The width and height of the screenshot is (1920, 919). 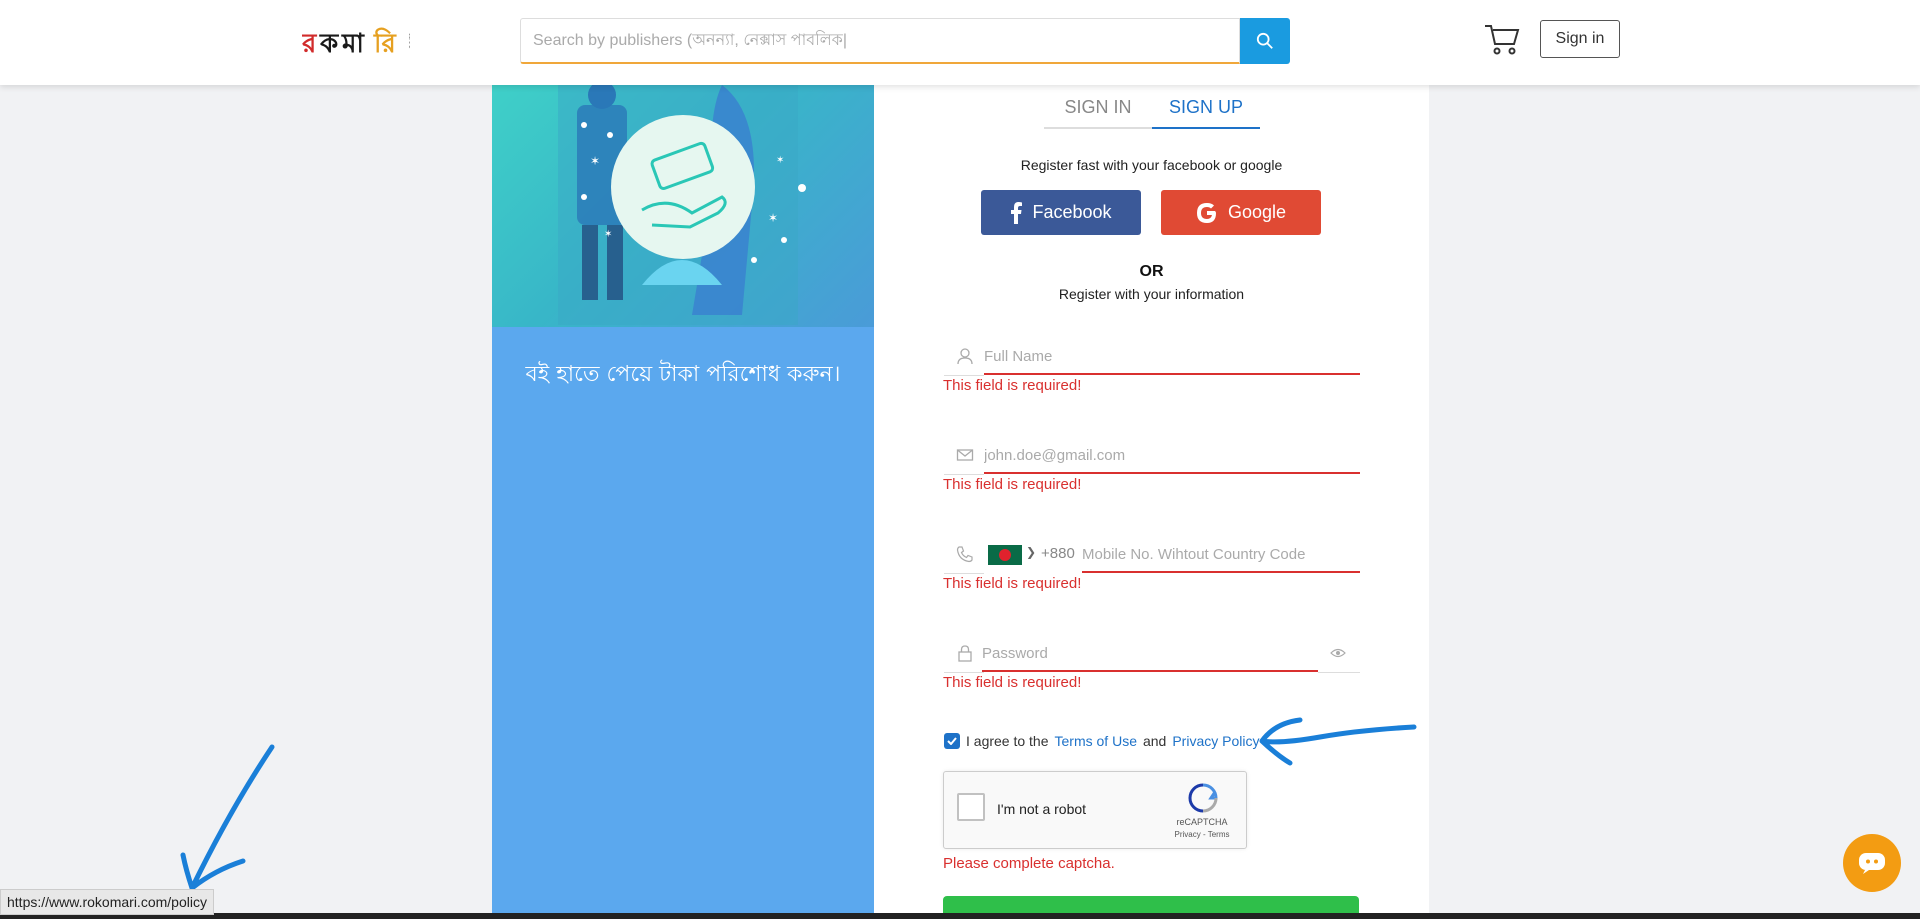 I want to click on promo-illustration: ✶ ✶ ✶ ✶, so click(x=683, y=206).